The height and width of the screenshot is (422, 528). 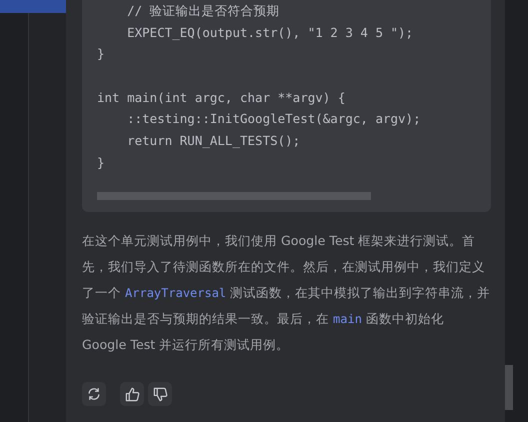 I want to click on code-line: return RUN_ALL_TESTS();, so click(x=214, y=141).